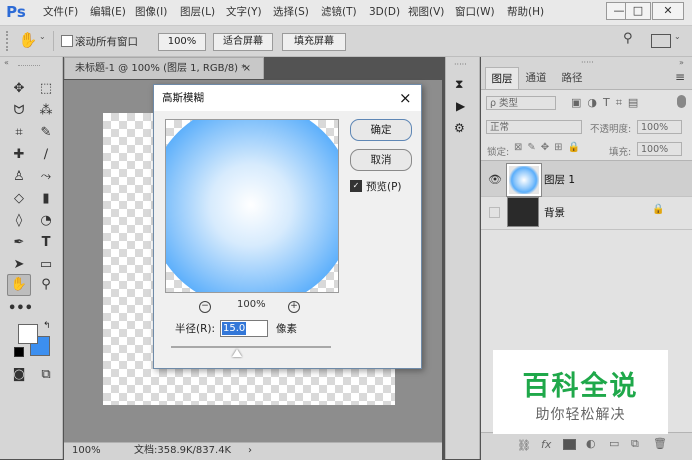  What do you see at coordinates (19, 89) in the screenshot?
I see `move-tool-icon: ✥` at bounding box center [19, 89].